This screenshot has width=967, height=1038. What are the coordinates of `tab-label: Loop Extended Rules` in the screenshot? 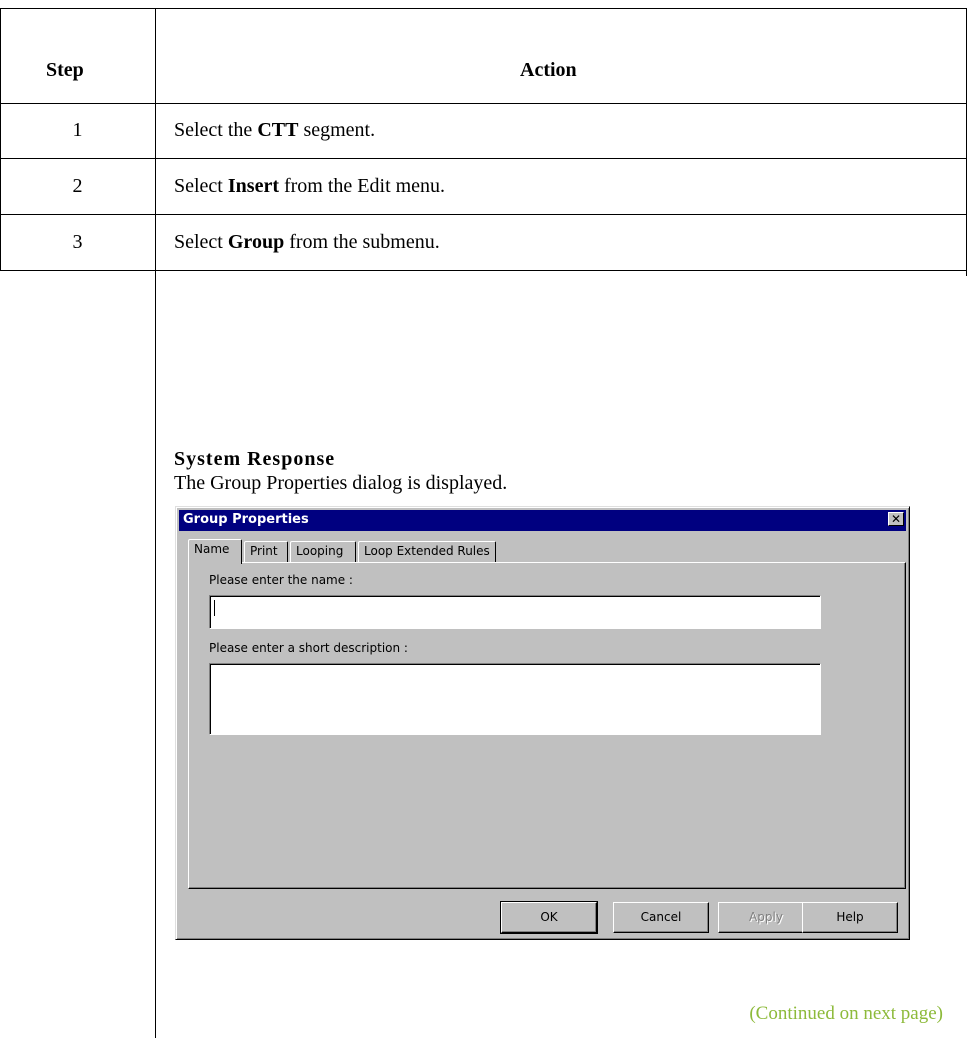 It's located at (427, 551).